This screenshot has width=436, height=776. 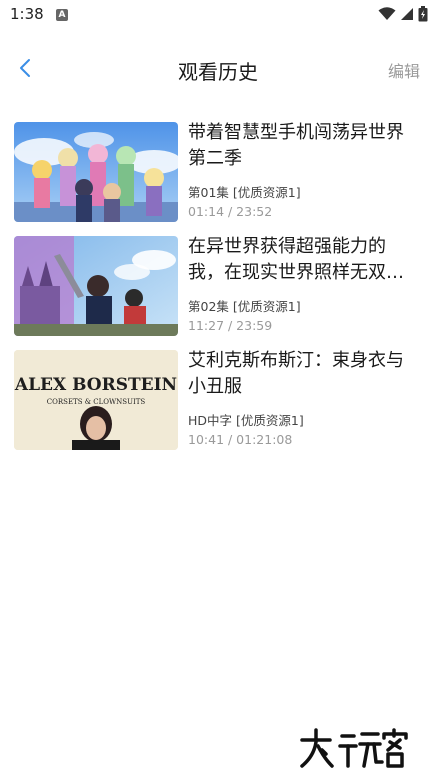 I want to click on watch-progress: 11:27 / 23:59, so click(x=230, y=325).